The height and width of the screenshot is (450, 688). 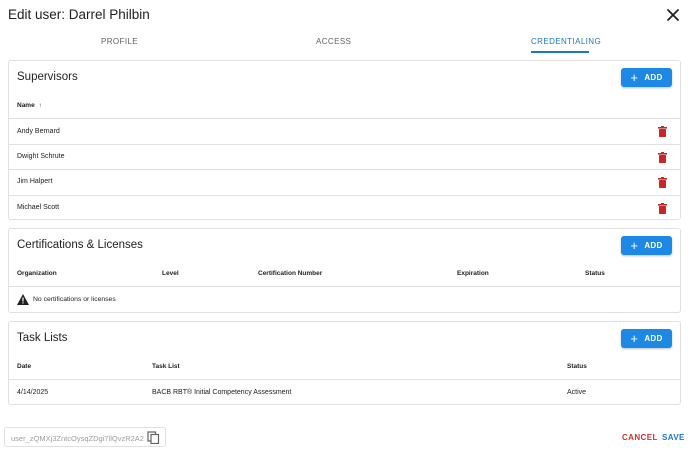 What do you see at coordinates (26, 105) in the screenshot?
I see `column-header-name-label: Name` at bounding box center [26, 105].